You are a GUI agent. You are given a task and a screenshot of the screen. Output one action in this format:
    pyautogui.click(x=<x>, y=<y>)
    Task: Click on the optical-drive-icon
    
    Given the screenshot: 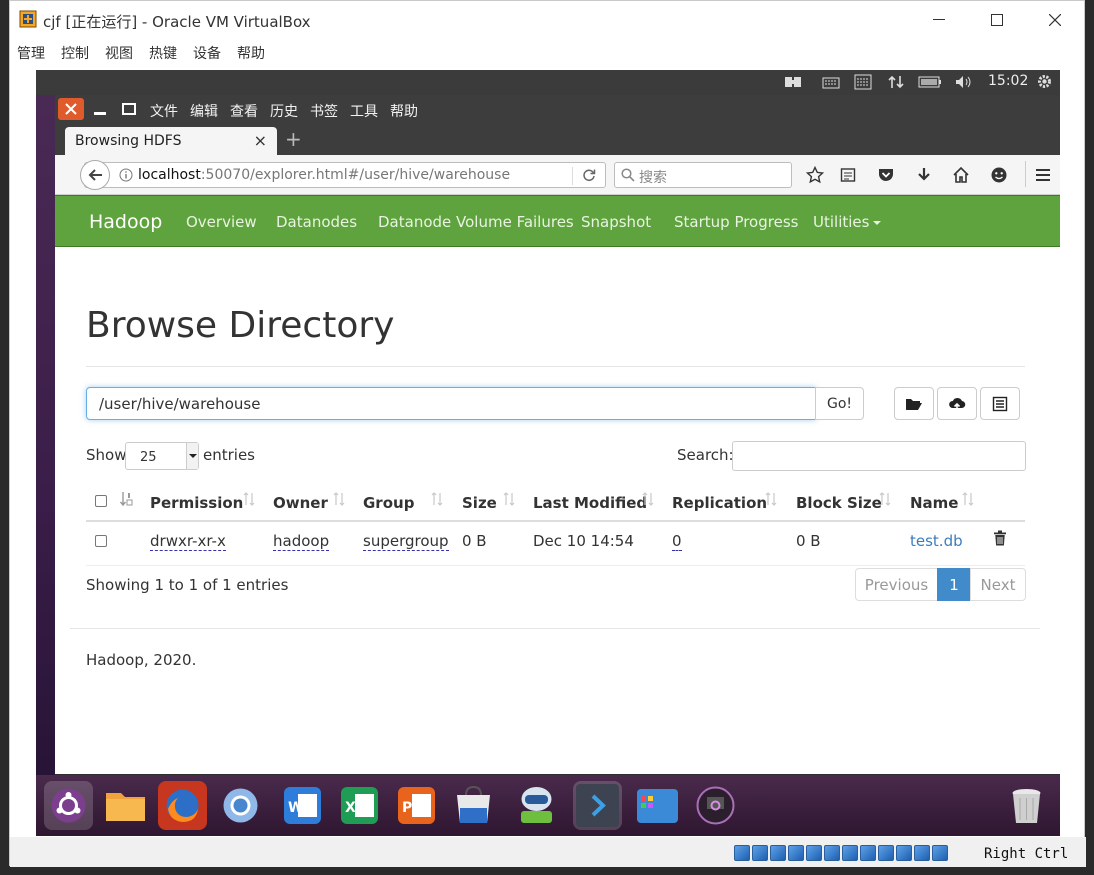 What is the action you would take?
    pyautogui.click(x=760, y=853)
    